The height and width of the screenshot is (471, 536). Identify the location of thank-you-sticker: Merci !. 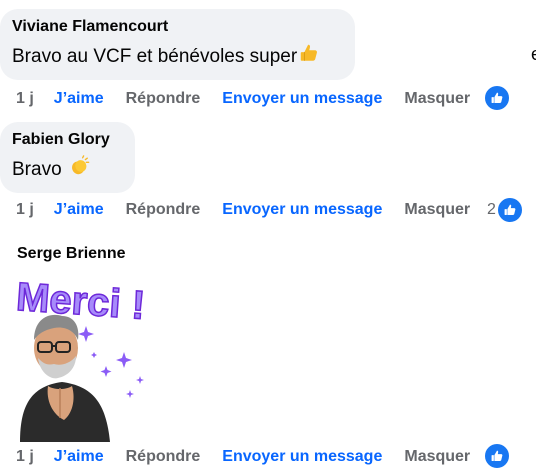
(84, 358).